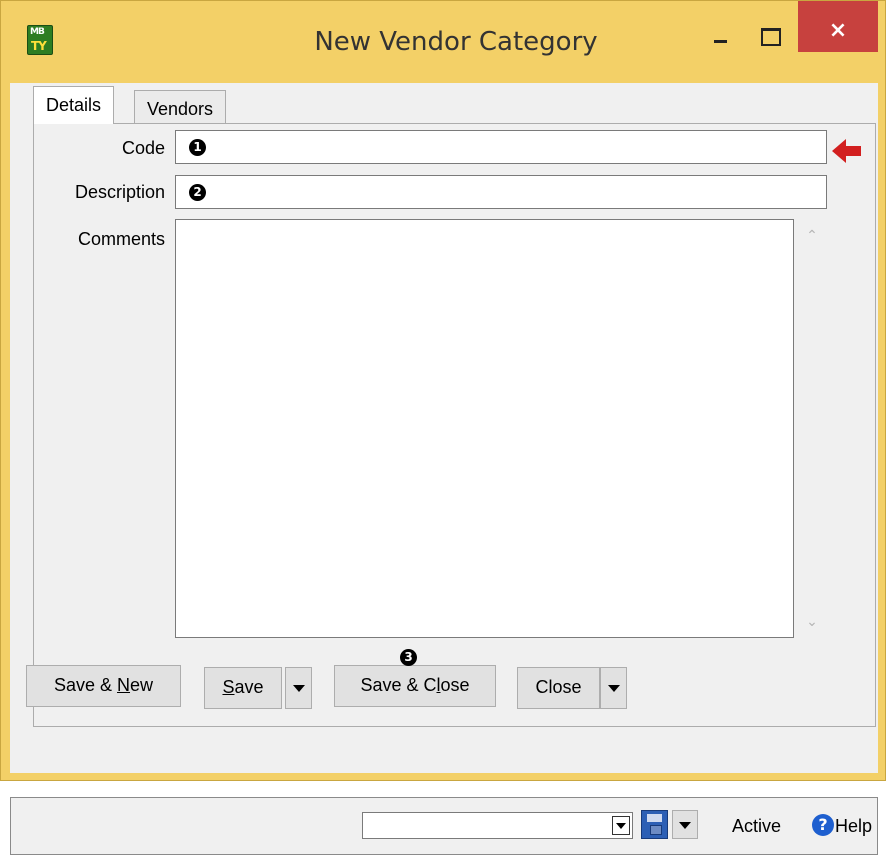  Describe the element at coordinates (249, 687) in the screenshot. I see `save-suffix: ave` at that location.